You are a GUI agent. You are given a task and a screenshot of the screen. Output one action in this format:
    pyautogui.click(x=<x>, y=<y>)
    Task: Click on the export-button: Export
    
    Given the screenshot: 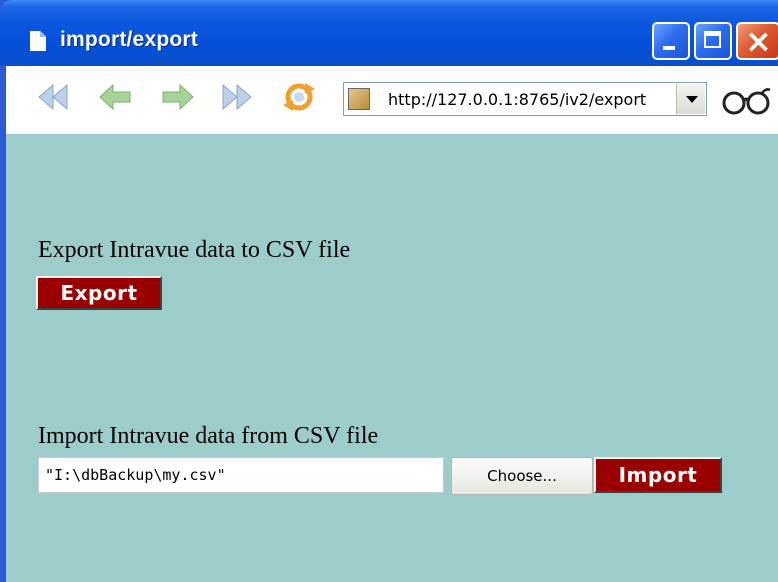 What is the action you would take?
    pyautogui.click(x=99, y=293)
    